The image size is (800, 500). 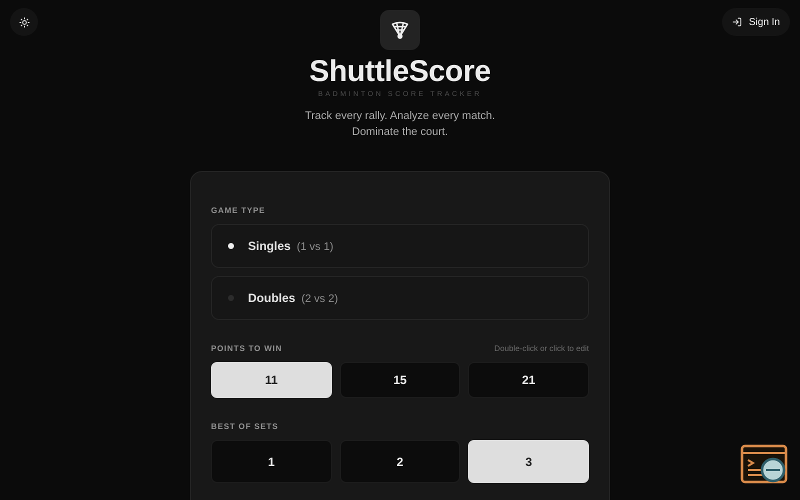 What do you see at coordinates (400, 72) in the screenshot?
I see `app-title: ShuttleScore` at bounding box center [400, 72].